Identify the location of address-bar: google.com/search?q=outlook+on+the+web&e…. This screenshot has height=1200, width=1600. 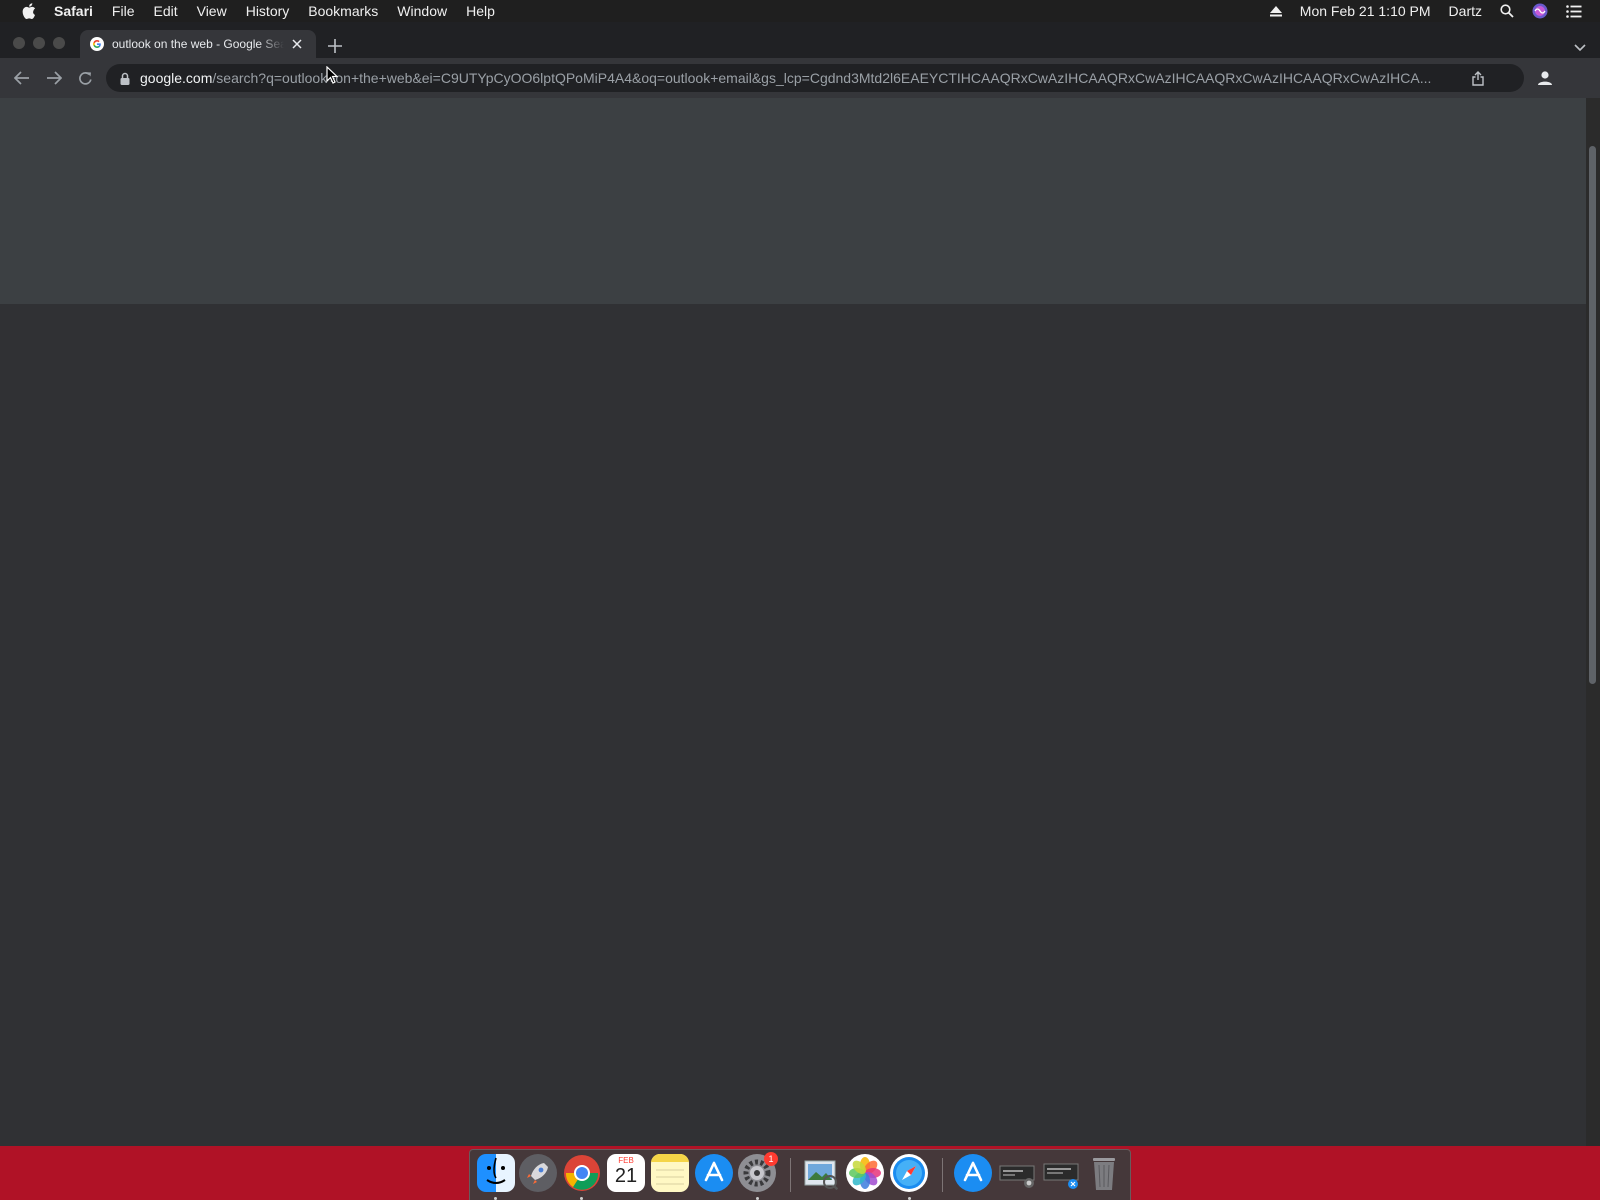
(815, 78).